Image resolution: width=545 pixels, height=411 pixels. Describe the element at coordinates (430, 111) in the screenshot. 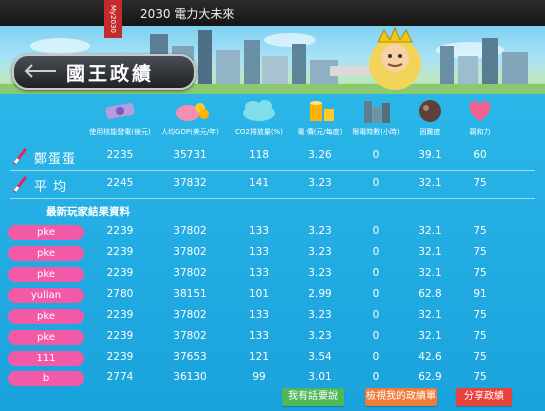

I see `difficulty-icon` at that location.